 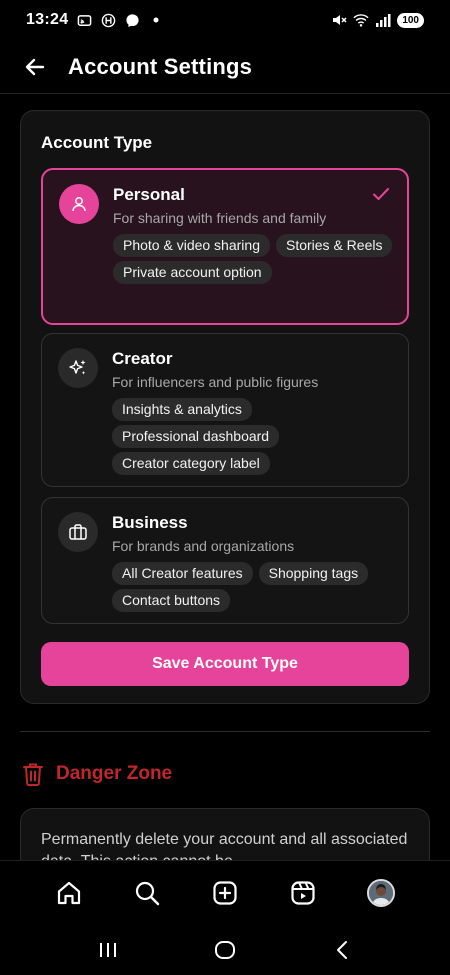 I want to click on home-icon, so click(x=69, y=892).